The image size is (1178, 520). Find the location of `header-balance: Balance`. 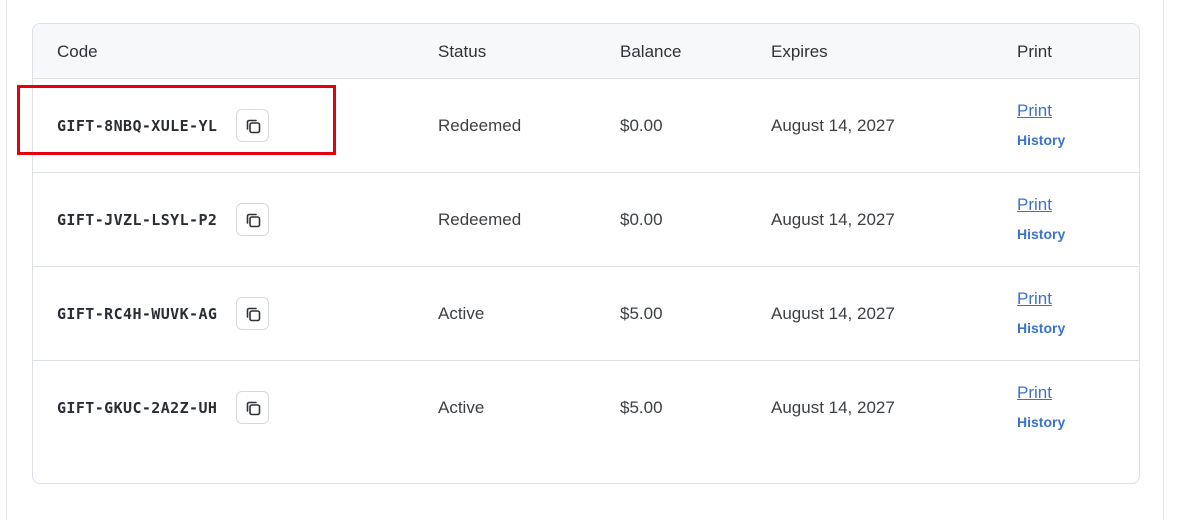

header-balance: Balance is located at coordinates (651, 51).